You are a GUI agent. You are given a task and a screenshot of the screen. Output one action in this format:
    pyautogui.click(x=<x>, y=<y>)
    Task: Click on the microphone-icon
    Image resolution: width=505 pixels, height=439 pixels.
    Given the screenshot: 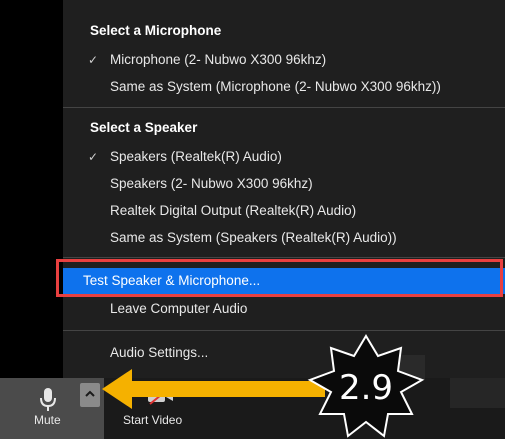 What is the action you would take?
    pyautogui.click(x=48, y=399)
    